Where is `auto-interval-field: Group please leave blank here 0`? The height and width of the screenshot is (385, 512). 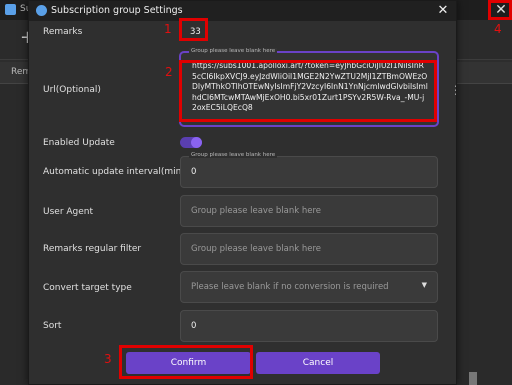
auto-interval-field: Group please leave blank here 0 is located at coordinates (309, 170).